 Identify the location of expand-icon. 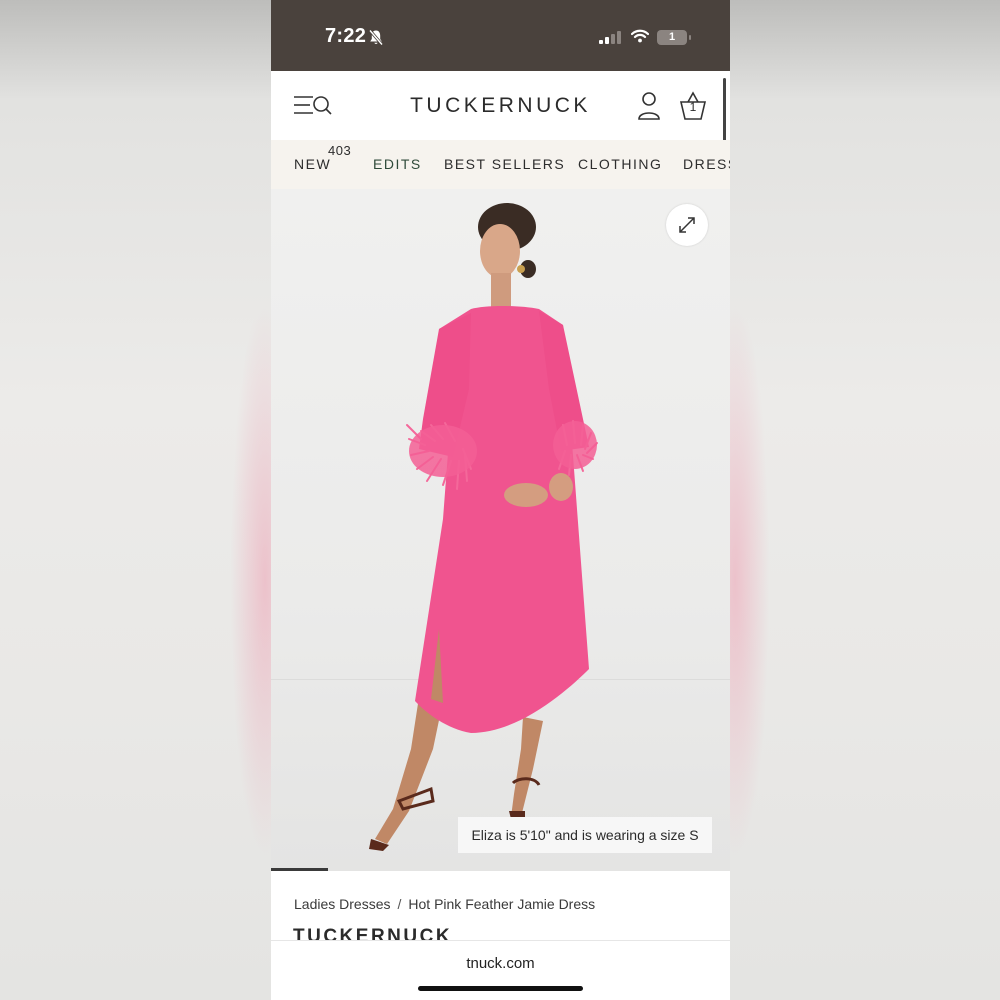
(687, 225).